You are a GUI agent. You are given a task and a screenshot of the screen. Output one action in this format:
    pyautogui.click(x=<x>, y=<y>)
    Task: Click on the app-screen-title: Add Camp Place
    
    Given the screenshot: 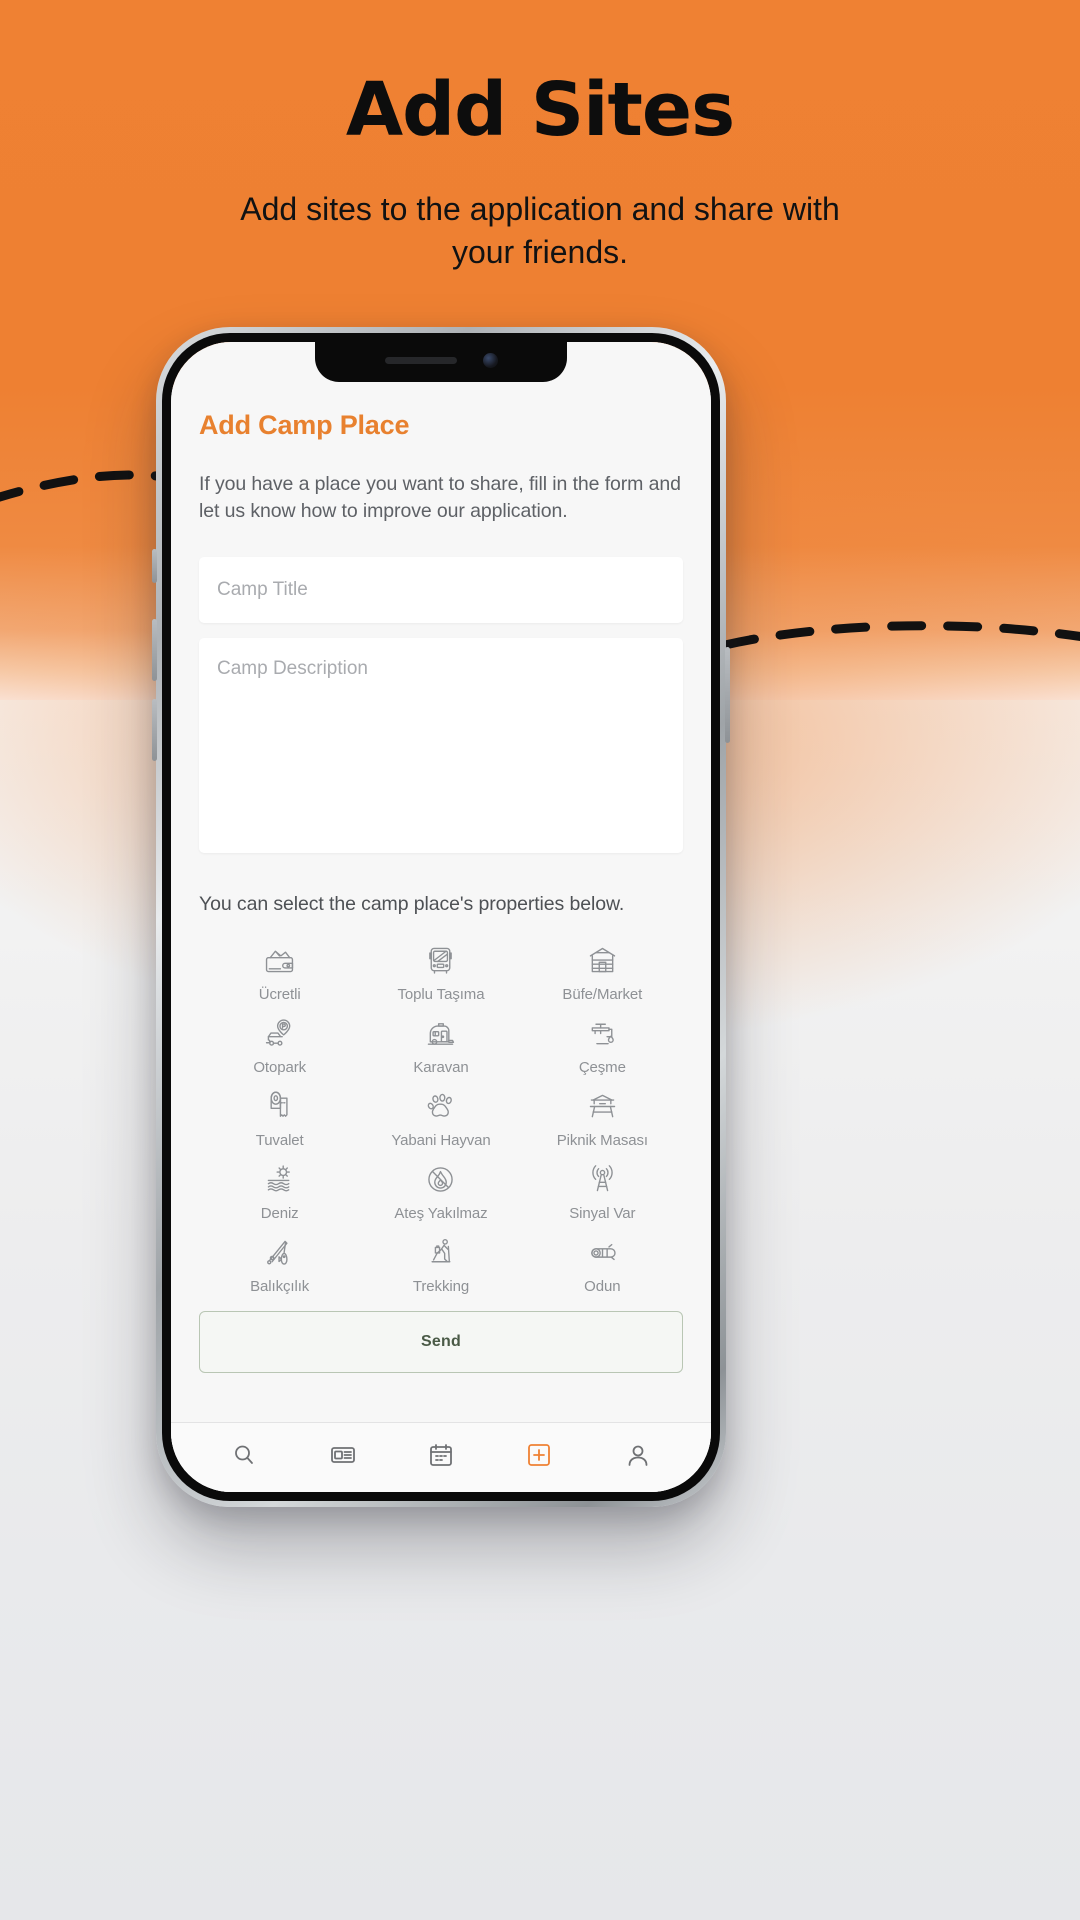 What is the action you would take?
    pyautogui.click(x=304, y=425)
    